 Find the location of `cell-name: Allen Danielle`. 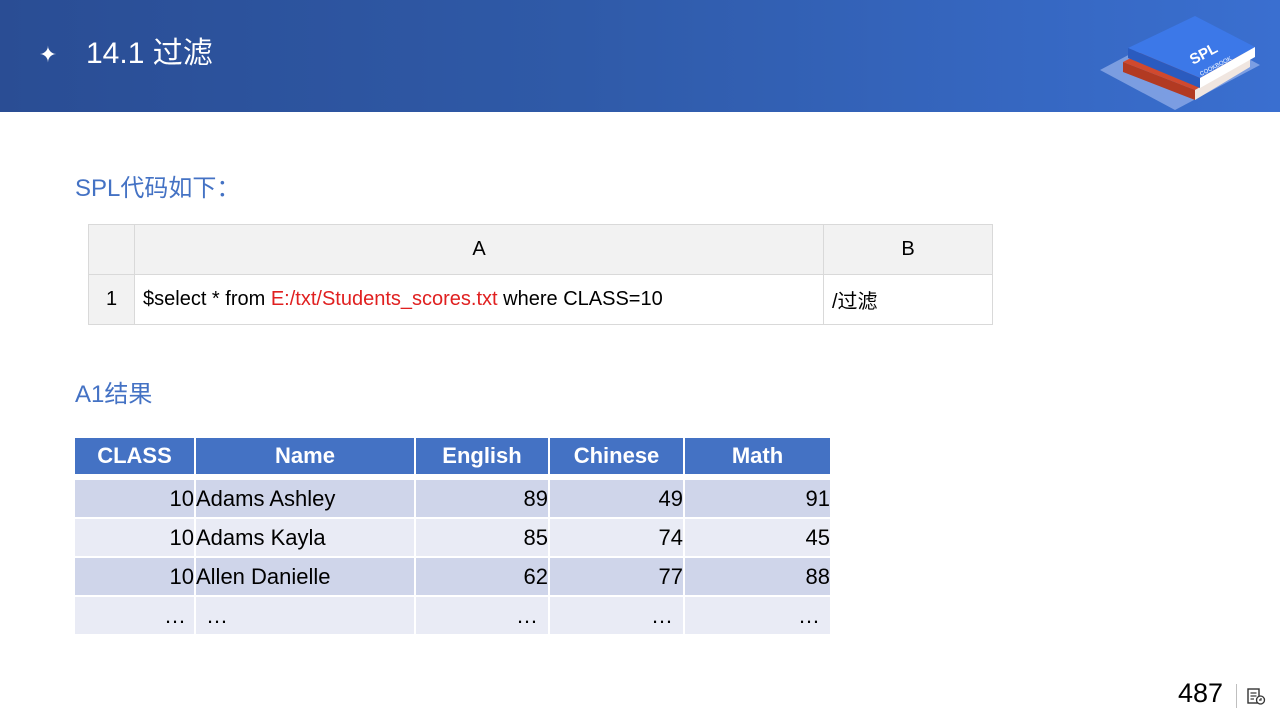

cell-name: Allen Danielle is located at coordinates (306, 575).